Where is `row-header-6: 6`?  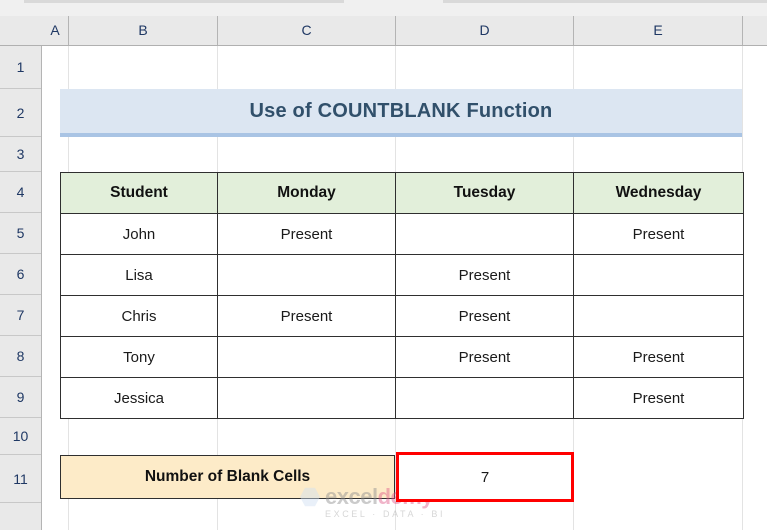
row-header-6: 6 is located at coordinates (20, 274).